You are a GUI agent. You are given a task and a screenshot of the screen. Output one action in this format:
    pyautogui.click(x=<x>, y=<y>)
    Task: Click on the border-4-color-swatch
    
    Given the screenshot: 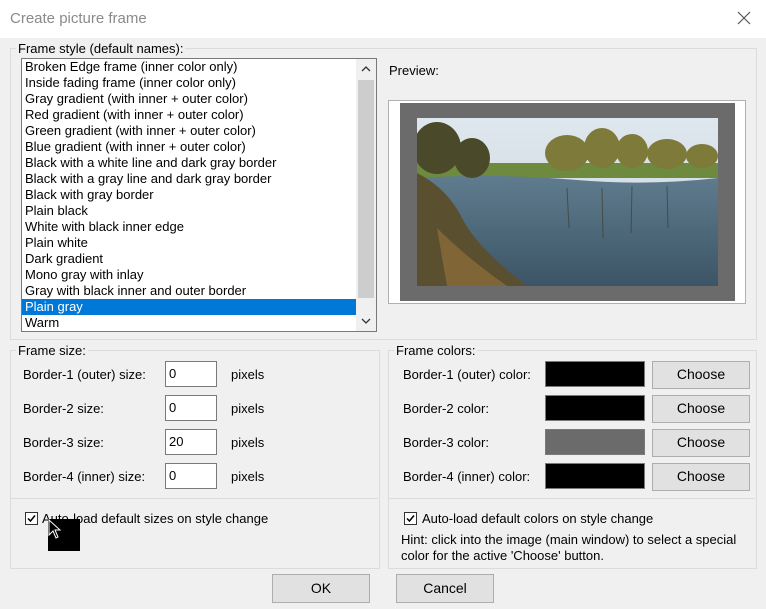 What is the action you would take?
    pyautogui.click(x=595, y=476)
    